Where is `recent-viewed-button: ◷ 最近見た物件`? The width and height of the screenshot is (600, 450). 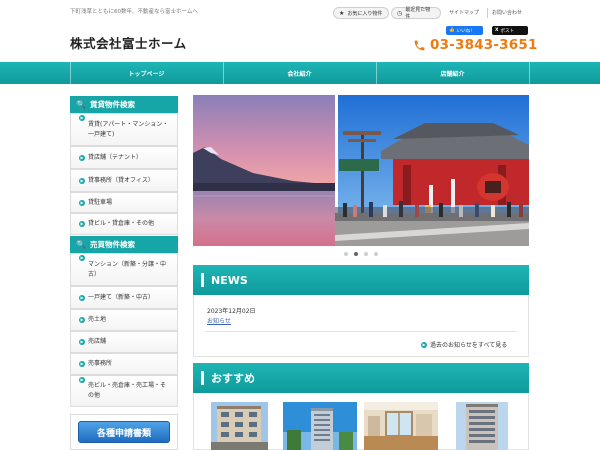 recent-viewed-button: ◷ 最近見た物件 is located at coordinates (416, 13).